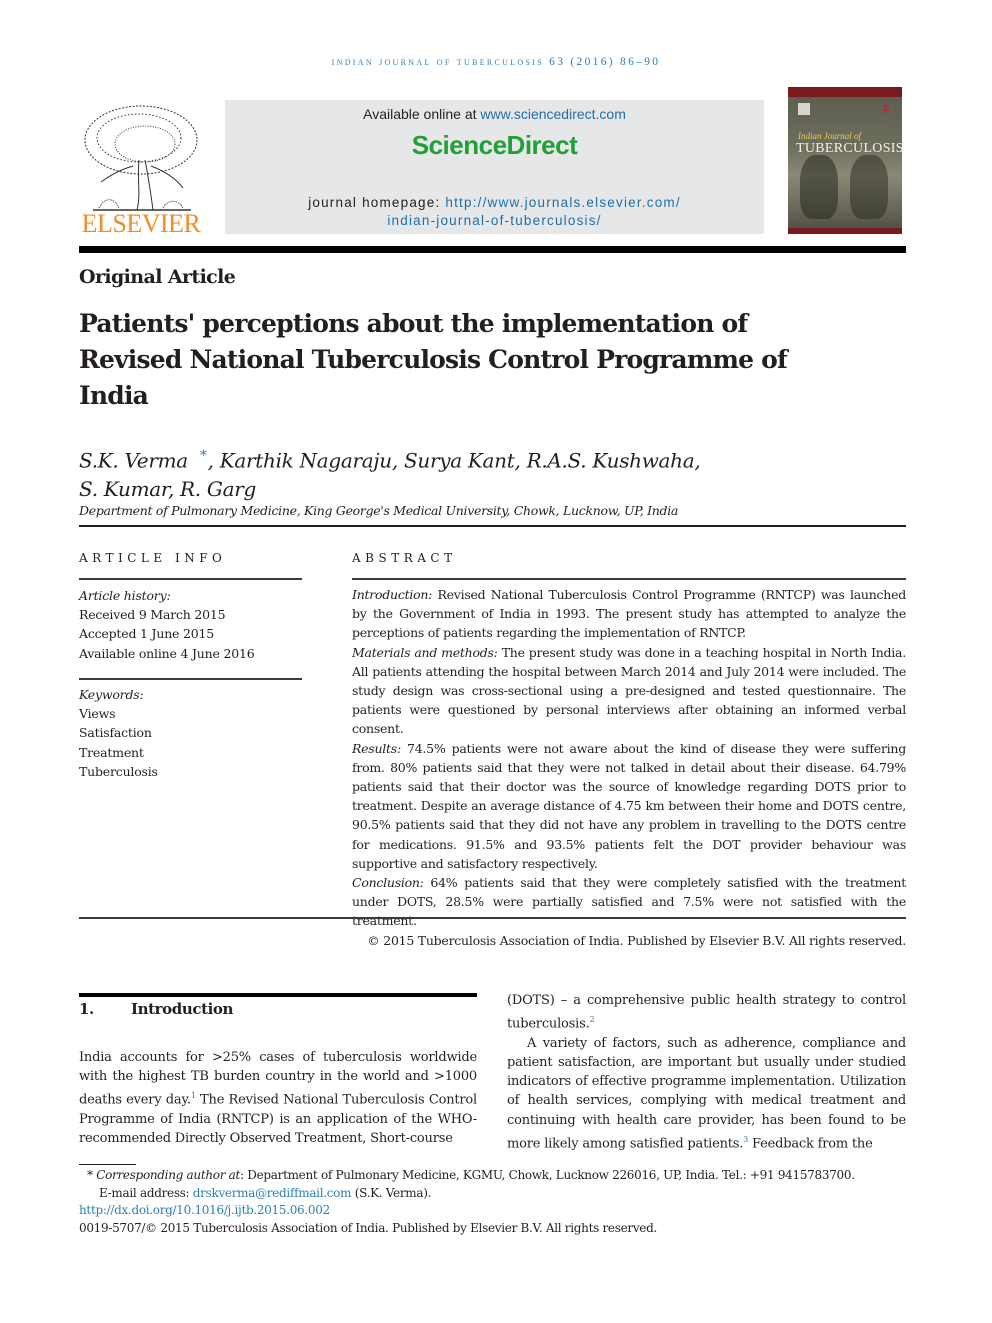  What do you see at coordinates (592, 1019) in the screenshot?
I see `citation-link: 2` at bounding box center [592, 1019].